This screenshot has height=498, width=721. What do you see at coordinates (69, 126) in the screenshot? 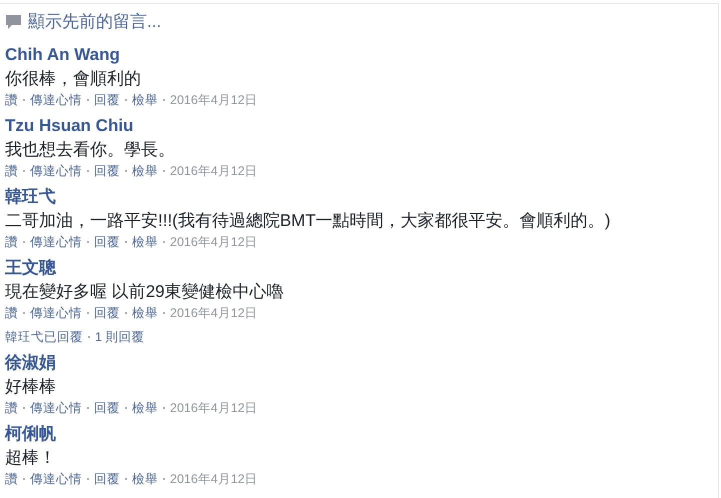
I see `commenter-name: Tzu Hsuan Chiu` at bounding box center [69, 126].